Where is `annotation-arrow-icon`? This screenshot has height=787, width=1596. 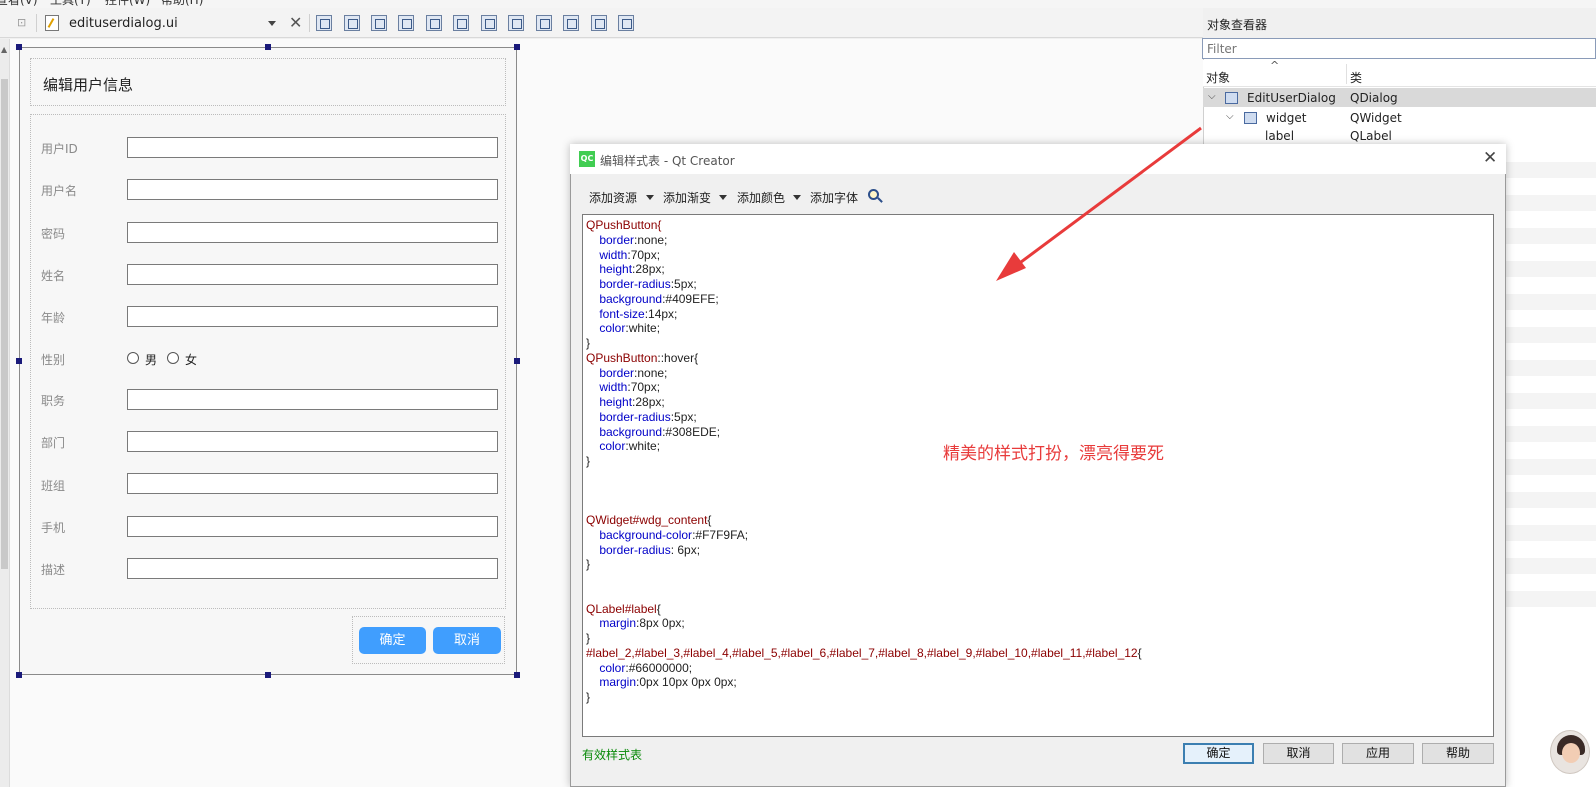 annotation-arrow-icon is located at coordinates (1099, 203).